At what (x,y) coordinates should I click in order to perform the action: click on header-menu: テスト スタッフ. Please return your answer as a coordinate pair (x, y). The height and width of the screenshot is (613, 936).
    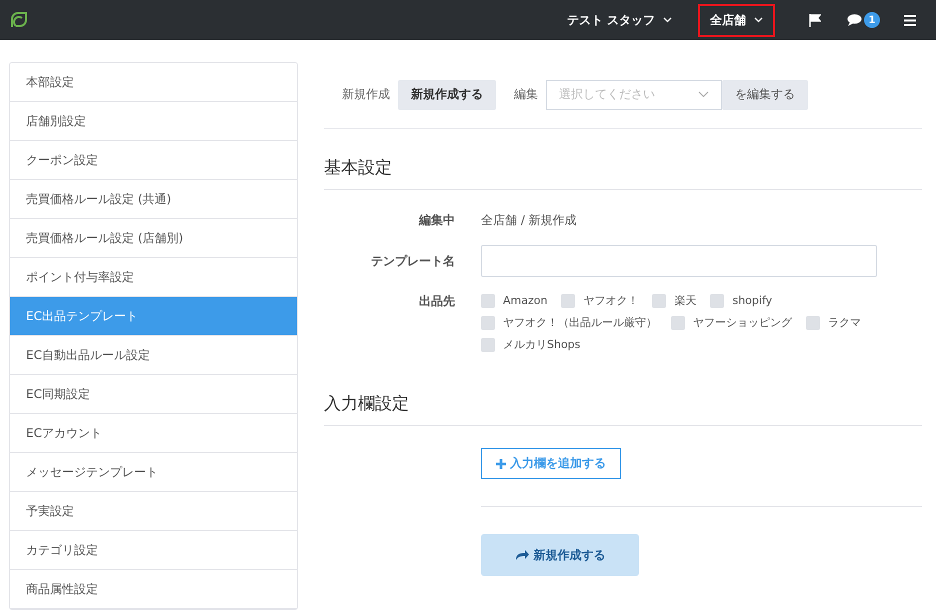
    Looking at the image, I should click on (619, 20).